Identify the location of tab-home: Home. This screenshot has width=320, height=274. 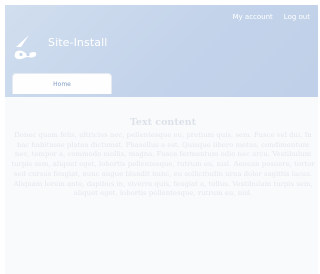
(62, 83).